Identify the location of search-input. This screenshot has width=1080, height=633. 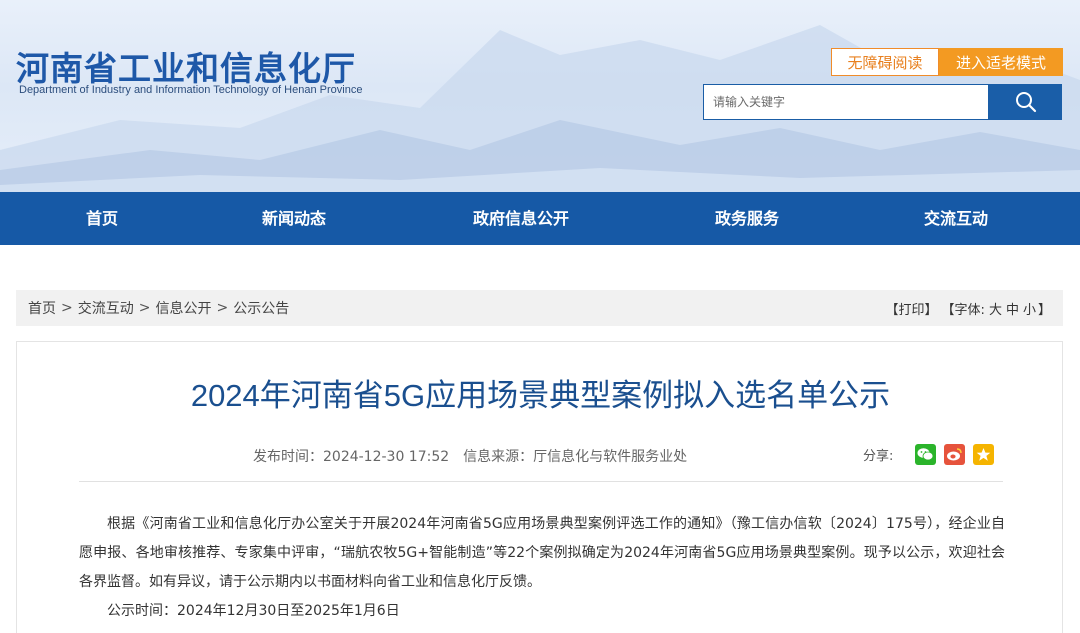
(846, 102).